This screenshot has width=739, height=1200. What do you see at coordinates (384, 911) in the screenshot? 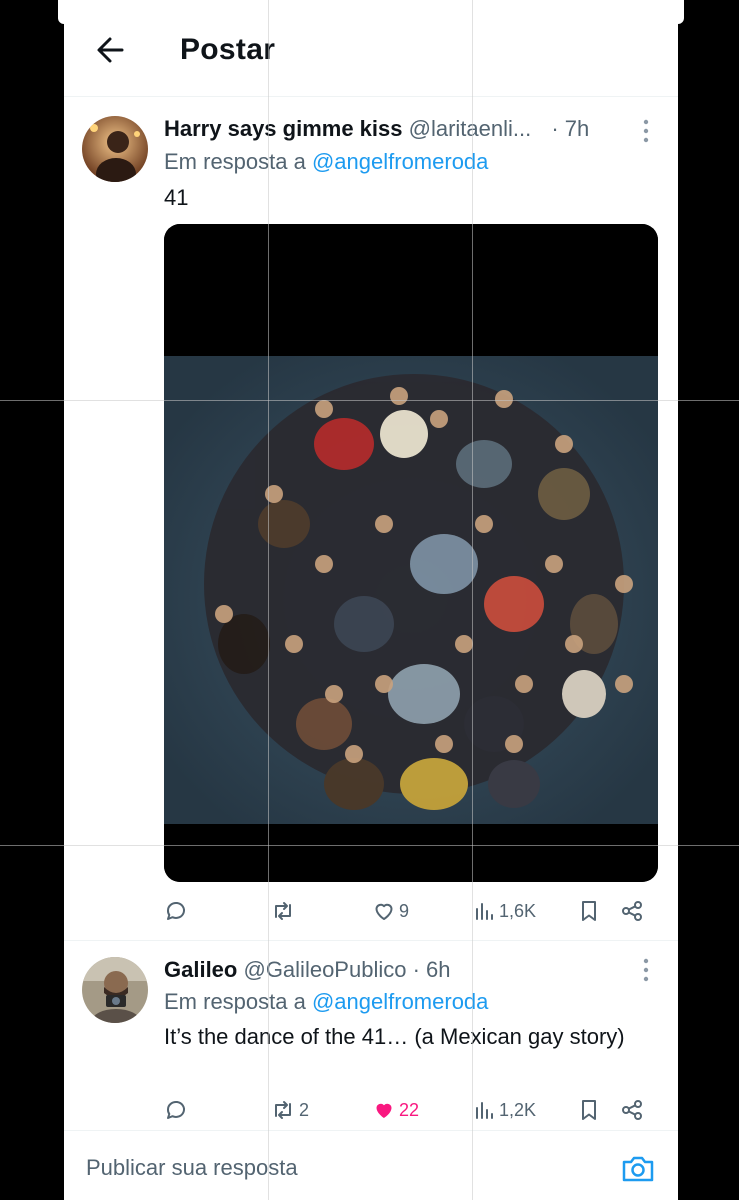
I see `heart-icon` at bounding box center [384, 911].